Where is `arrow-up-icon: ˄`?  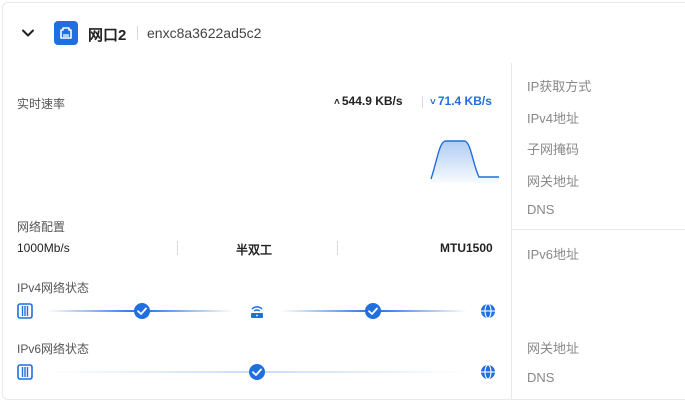
arrow-up-icon: ˄ is located at coordinates (337, 102).